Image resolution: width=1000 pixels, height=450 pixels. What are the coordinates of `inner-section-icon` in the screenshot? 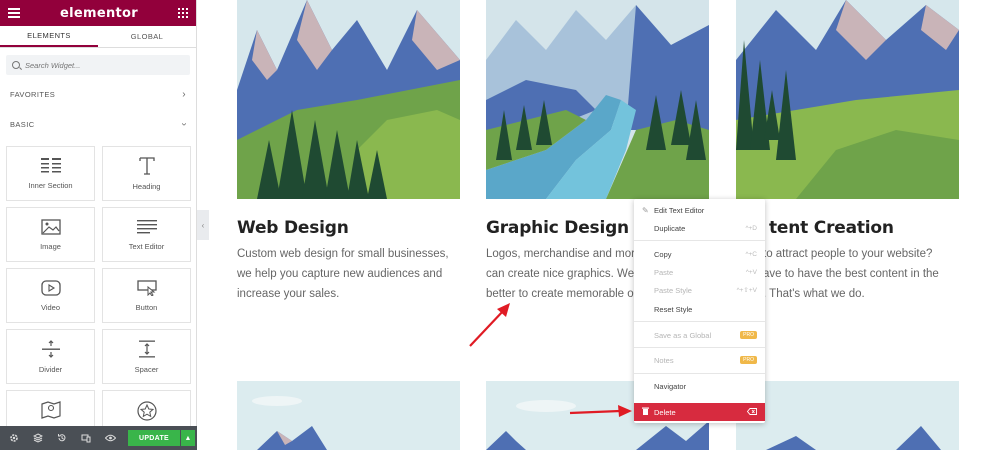 It's located at (50, 164).